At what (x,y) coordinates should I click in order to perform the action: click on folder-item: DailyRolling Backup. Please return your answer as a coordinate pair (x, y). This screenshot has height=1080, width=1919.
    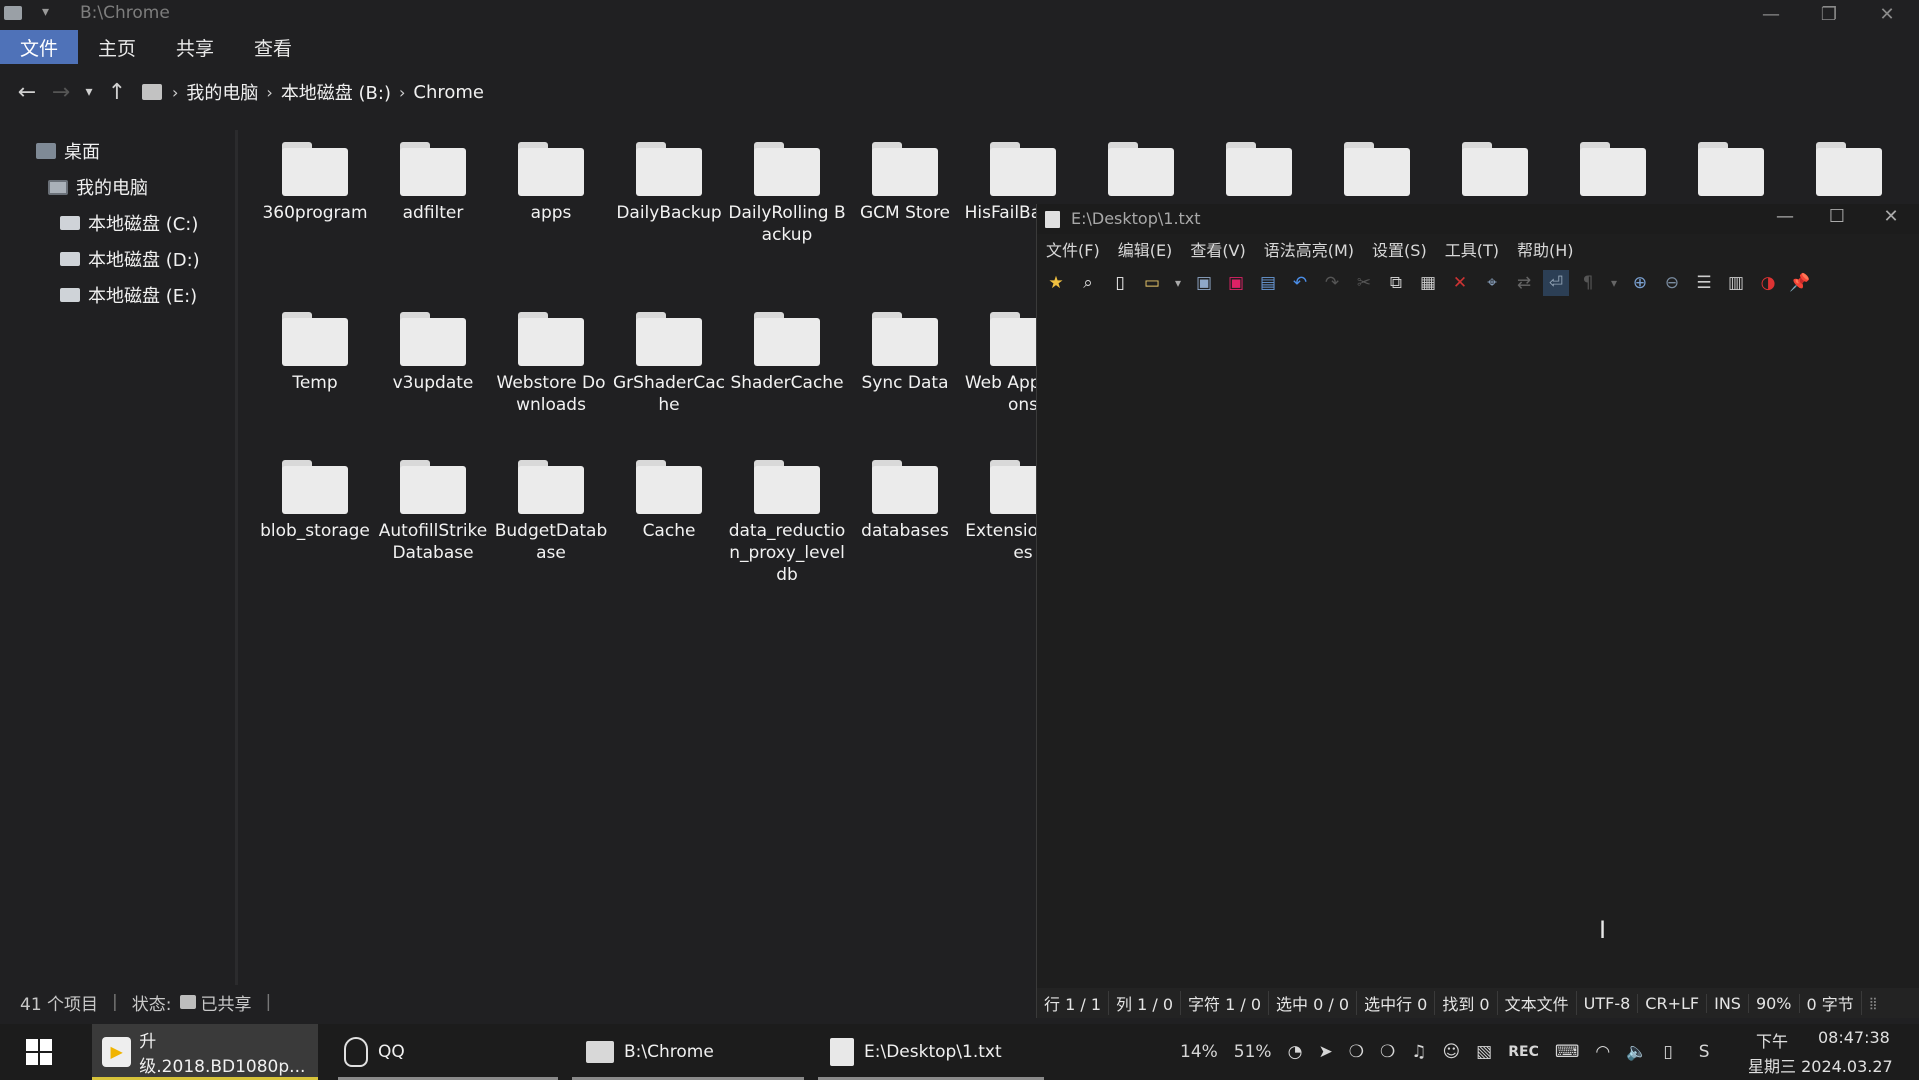
    Looking at the image, I should click on (787, 194).